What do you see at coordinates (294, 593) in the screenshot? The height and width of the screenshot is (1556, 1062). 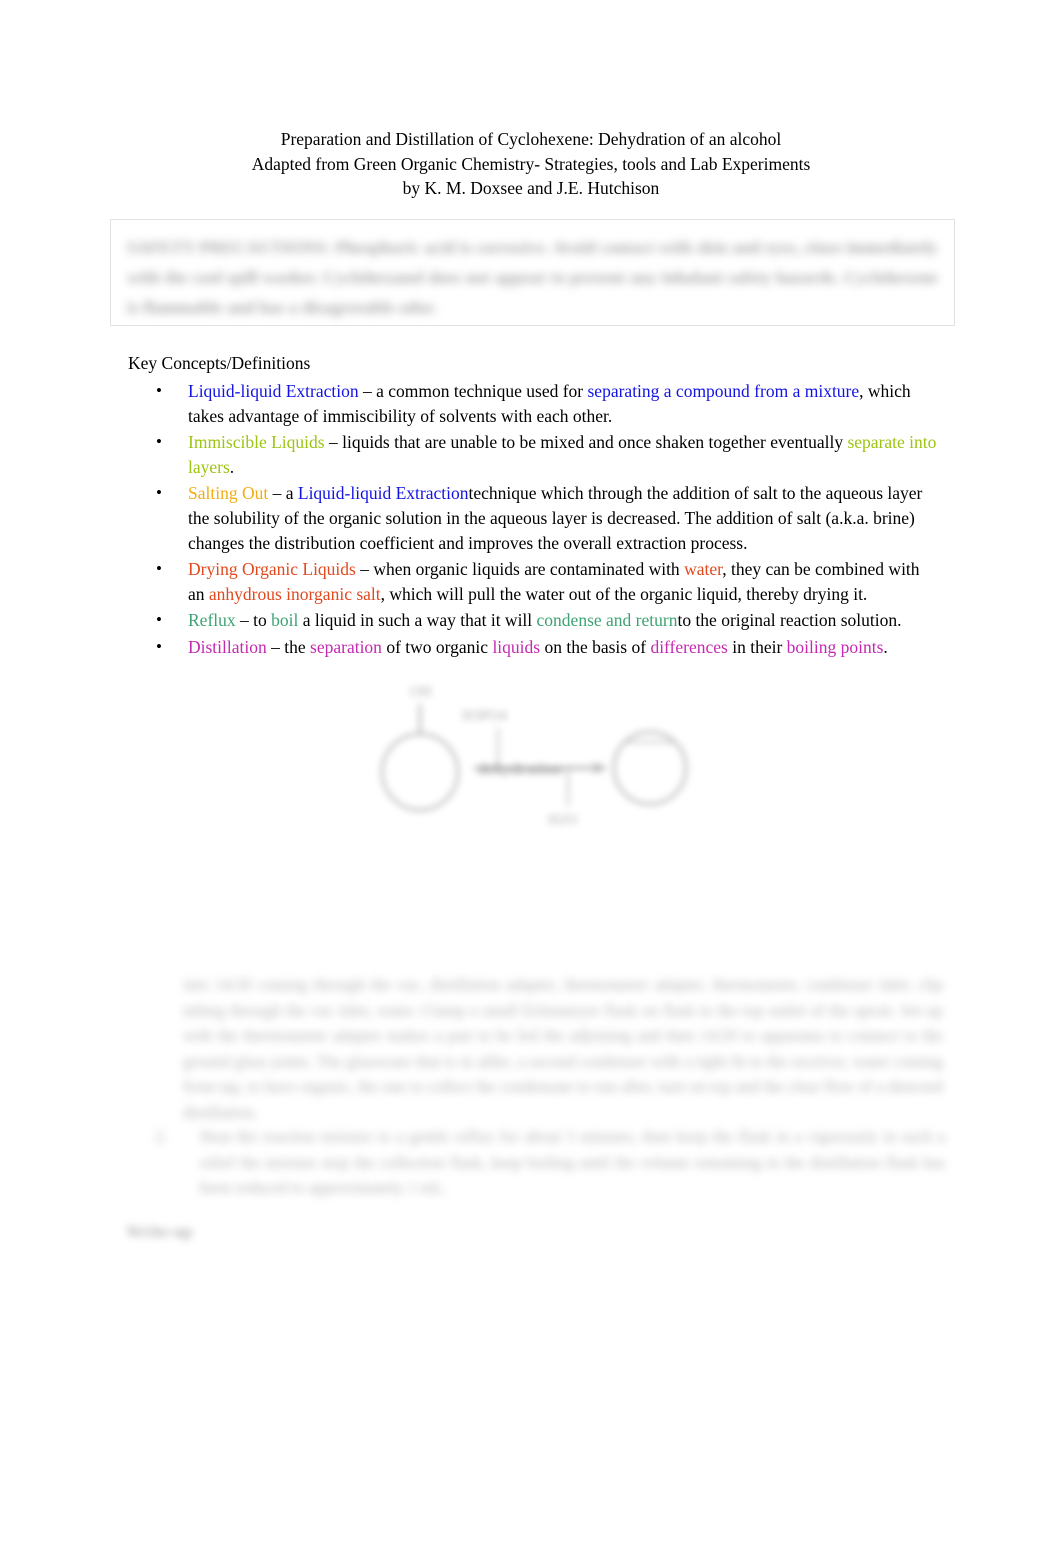 I see `key-concept-text-run: anhydrous inorganic salt` at bounding box center [294, 593].